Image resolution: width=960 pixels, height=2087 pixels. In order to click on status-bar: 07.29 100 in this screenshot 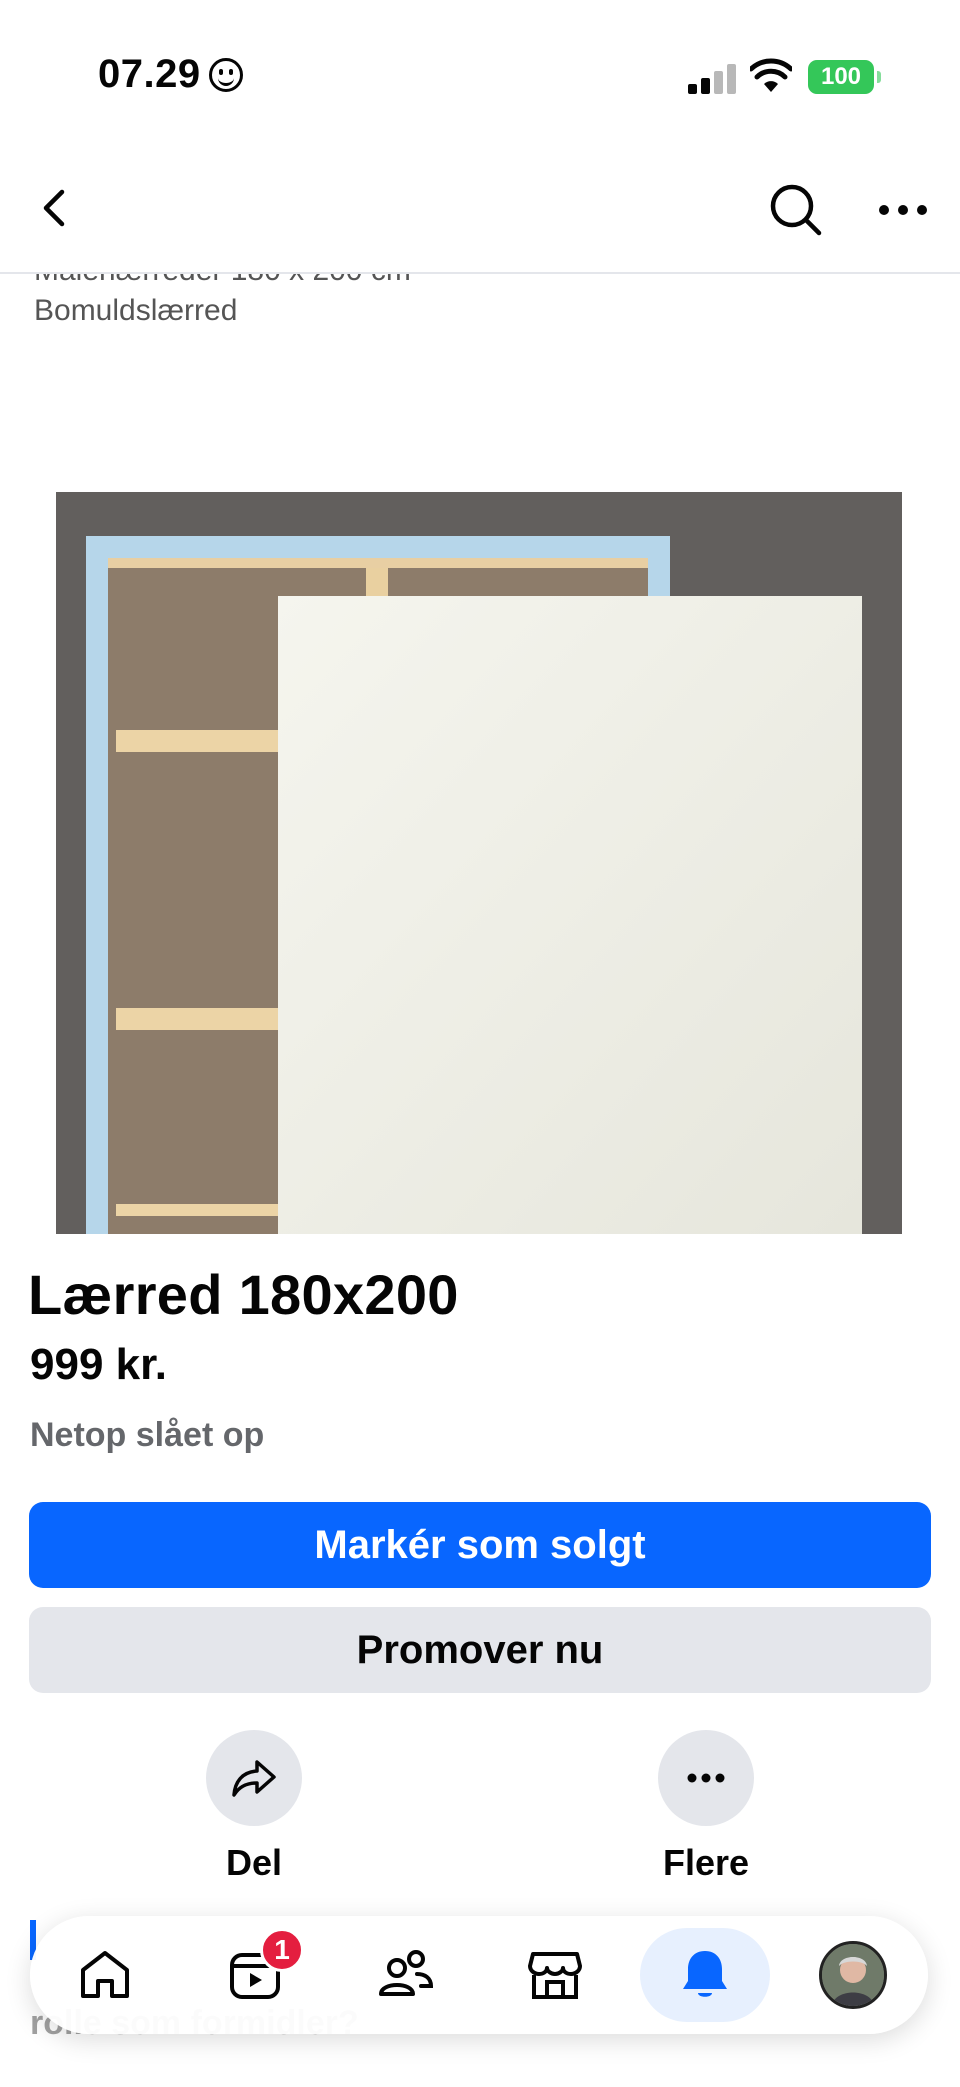, I will do `click(480, 70)`.